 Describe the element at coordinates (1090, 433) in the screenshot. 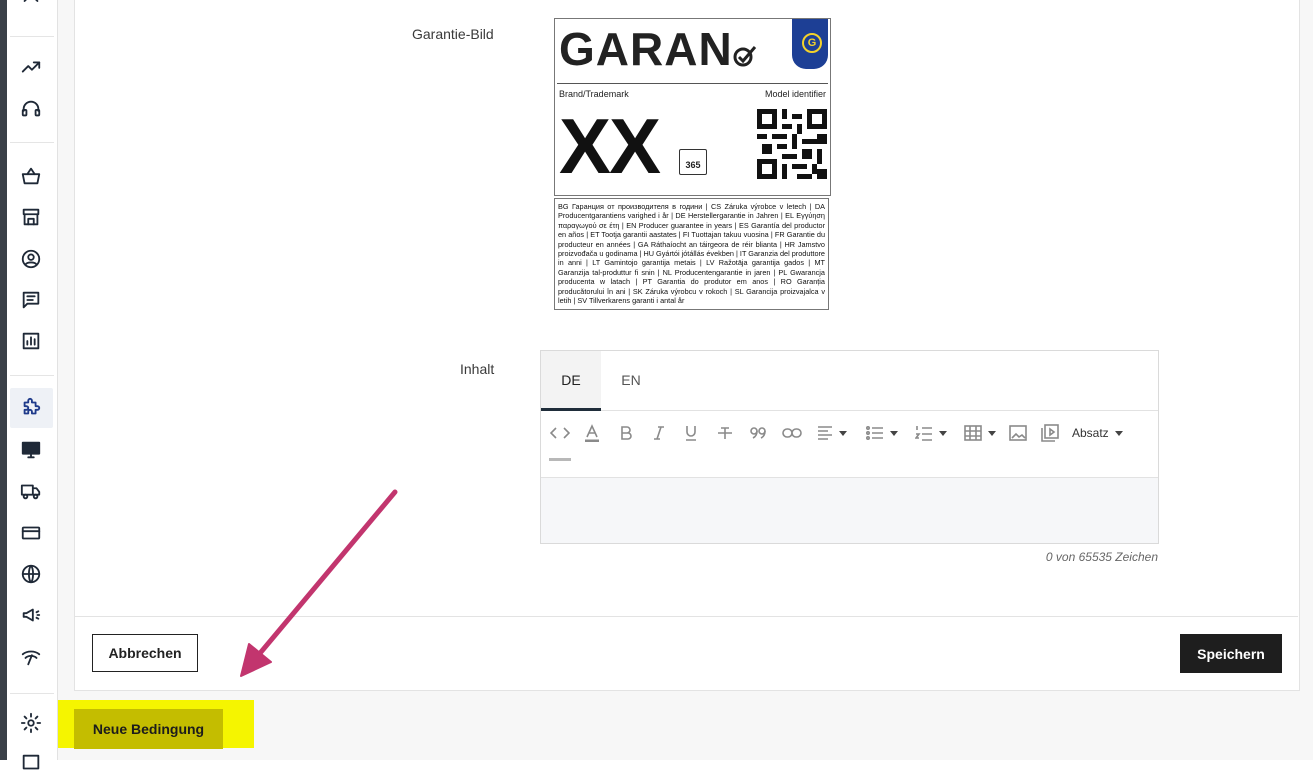

I see `paragraph-select-value: Absatz` at that location.